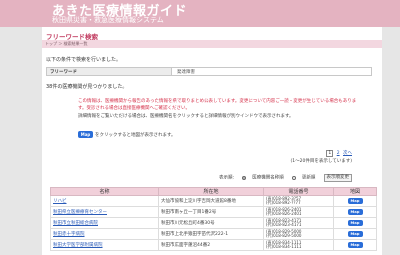 This screenshot has height=255, width=400. Describe the element at coordinates (84, 60) in the screenshot. I see `search-intro: 以下の条件で検索を行いました。` at that location.